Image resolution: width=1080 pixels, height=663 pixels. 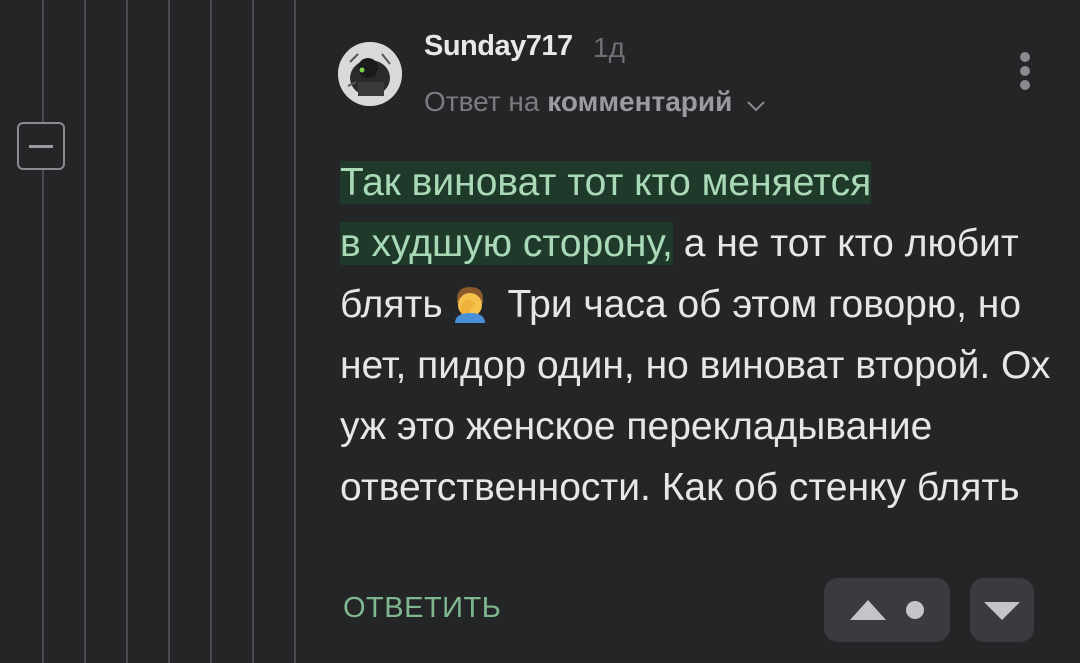 I want to click on downvote-button, so click(x=1002, y=610).